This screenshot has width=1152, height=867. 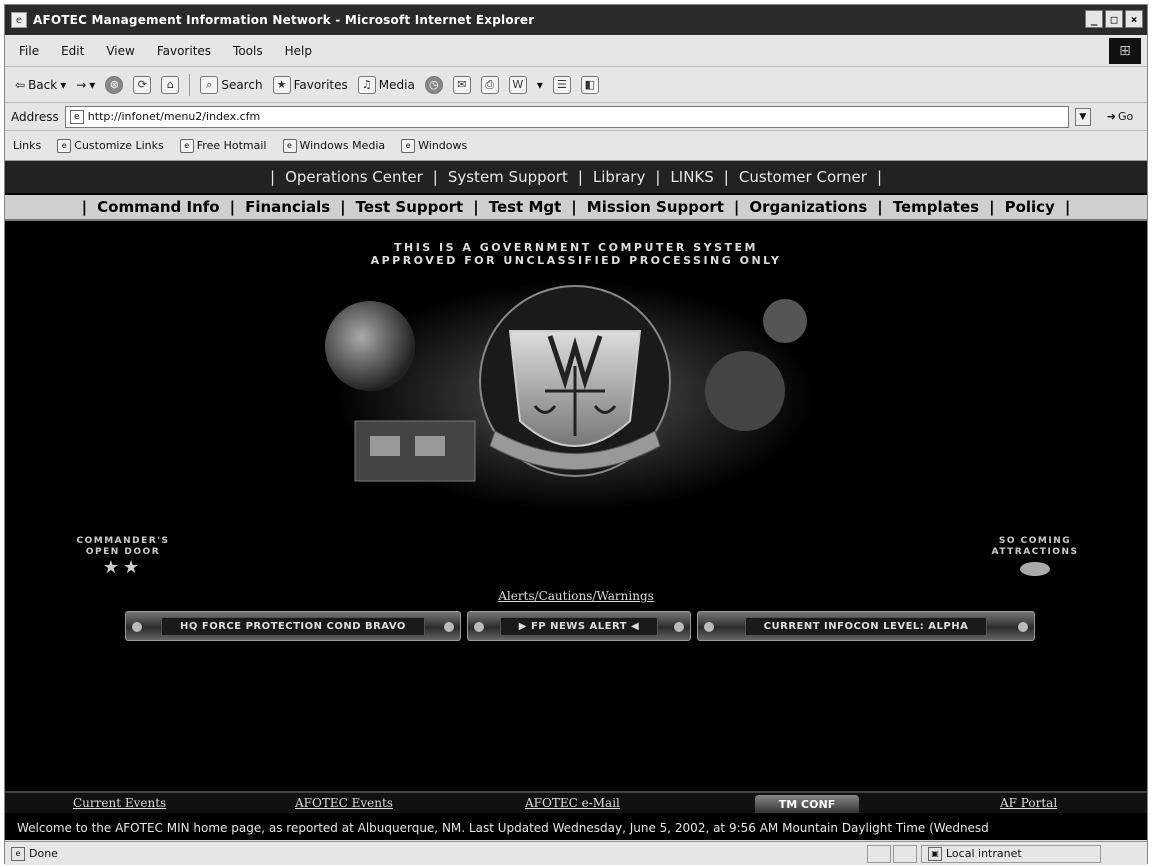 I want to click on address-input: e http://infonet/menu2/index.cfm, so click(x=566, y=116).